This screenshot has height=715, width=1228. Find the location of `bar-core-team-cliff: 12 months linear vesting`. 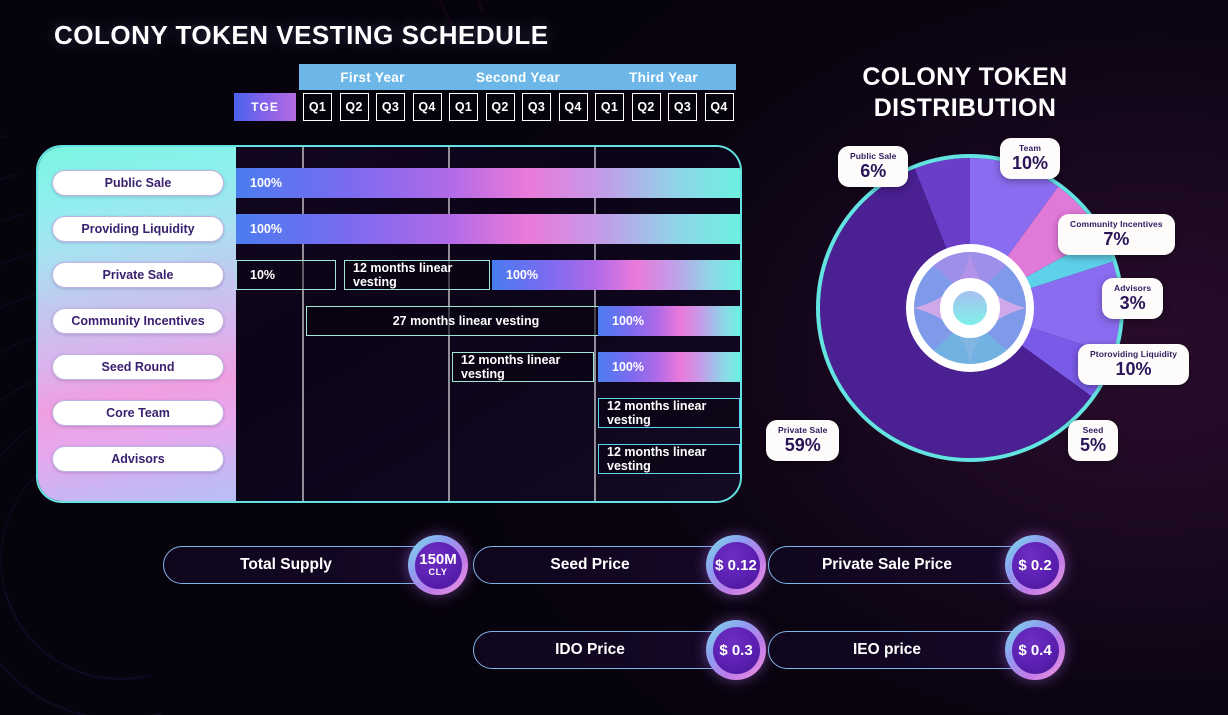

bar-core-team-cliff: 12 months linear vesting is located at coordinates (669, 413).